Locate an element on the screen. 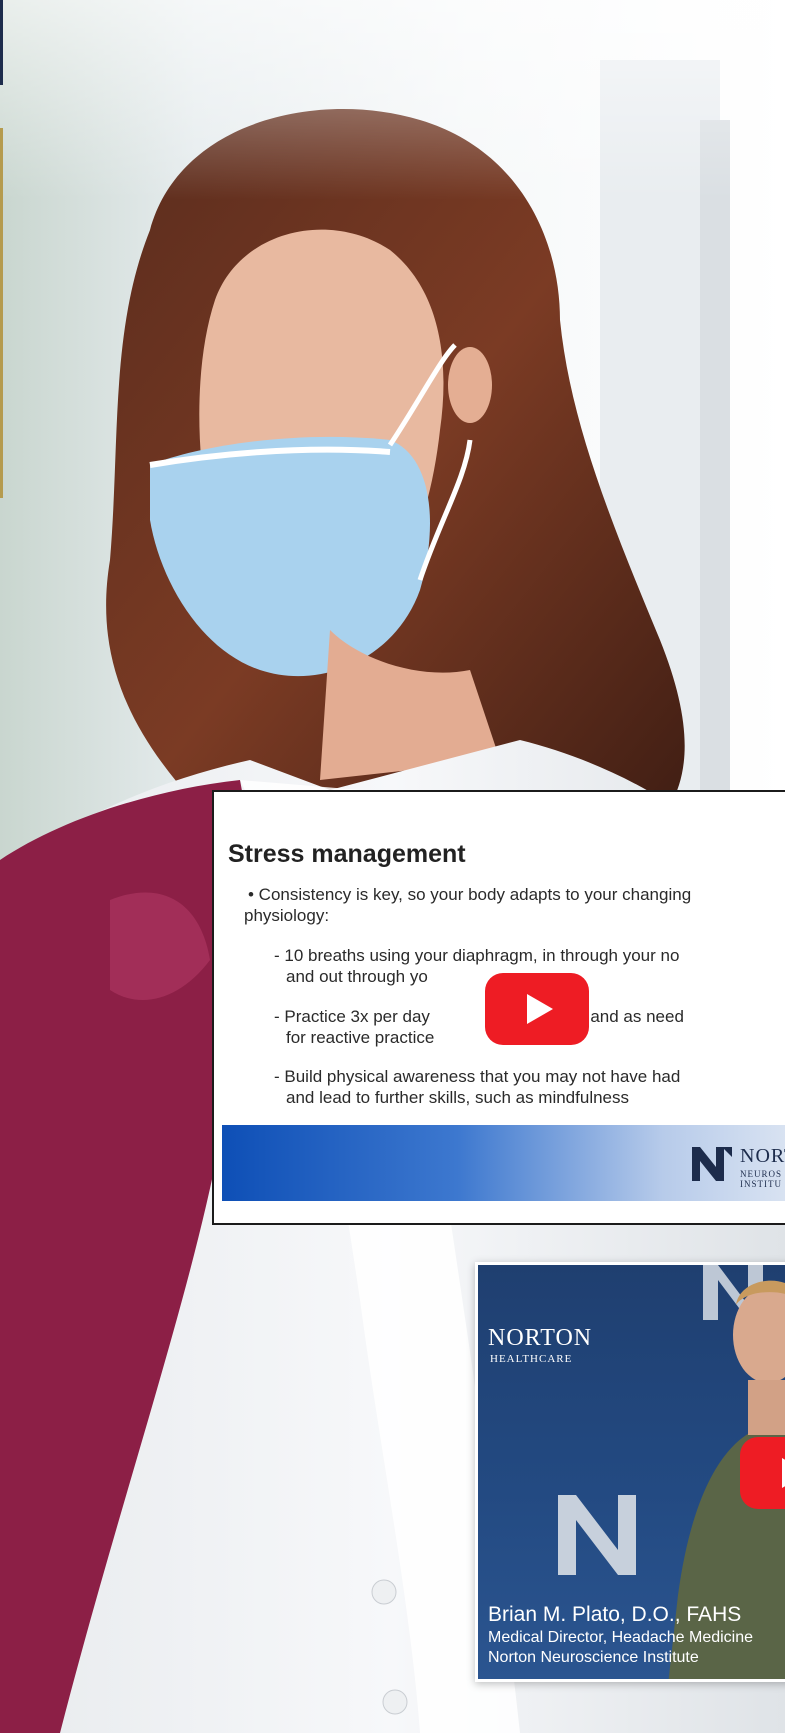 The image size is (785, 1733). speaker-role: Medical Director, Headache Medicine is located at coordinates (621, 1637).